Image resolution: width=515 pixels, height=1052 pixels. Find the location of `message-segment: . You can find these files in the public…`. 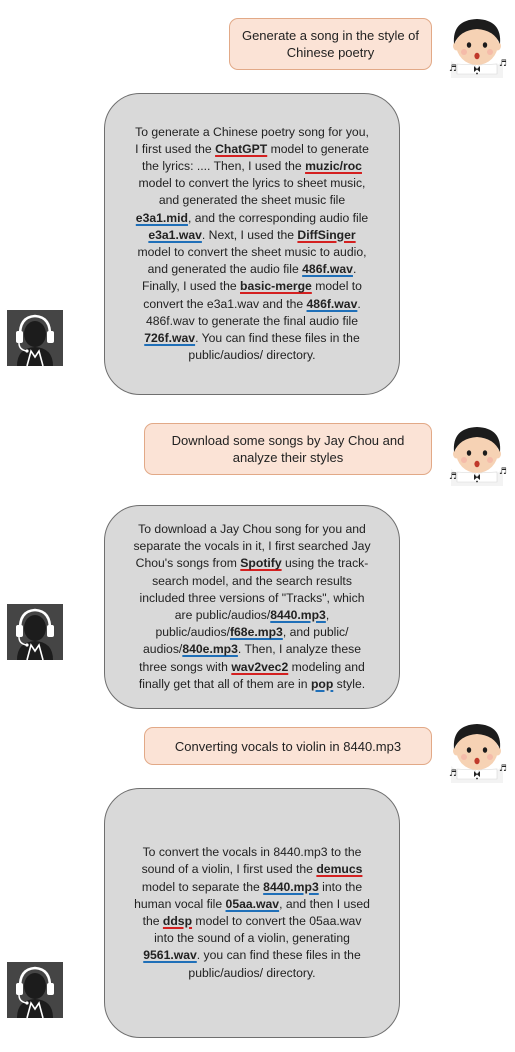

message-segment: . You can find these files in the public… is located at coordinates (274, 347).